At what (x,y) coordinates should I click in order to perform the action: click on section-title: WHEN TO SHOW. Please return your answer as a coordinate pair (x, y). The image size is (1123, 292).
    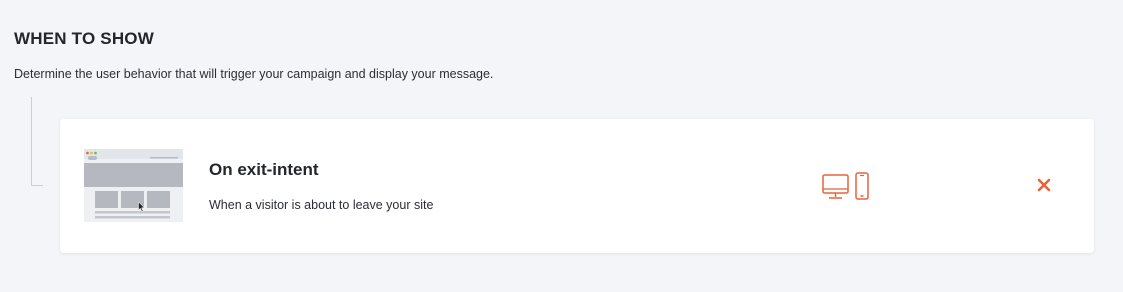
    Looking at the image, I should click on (84, 38).